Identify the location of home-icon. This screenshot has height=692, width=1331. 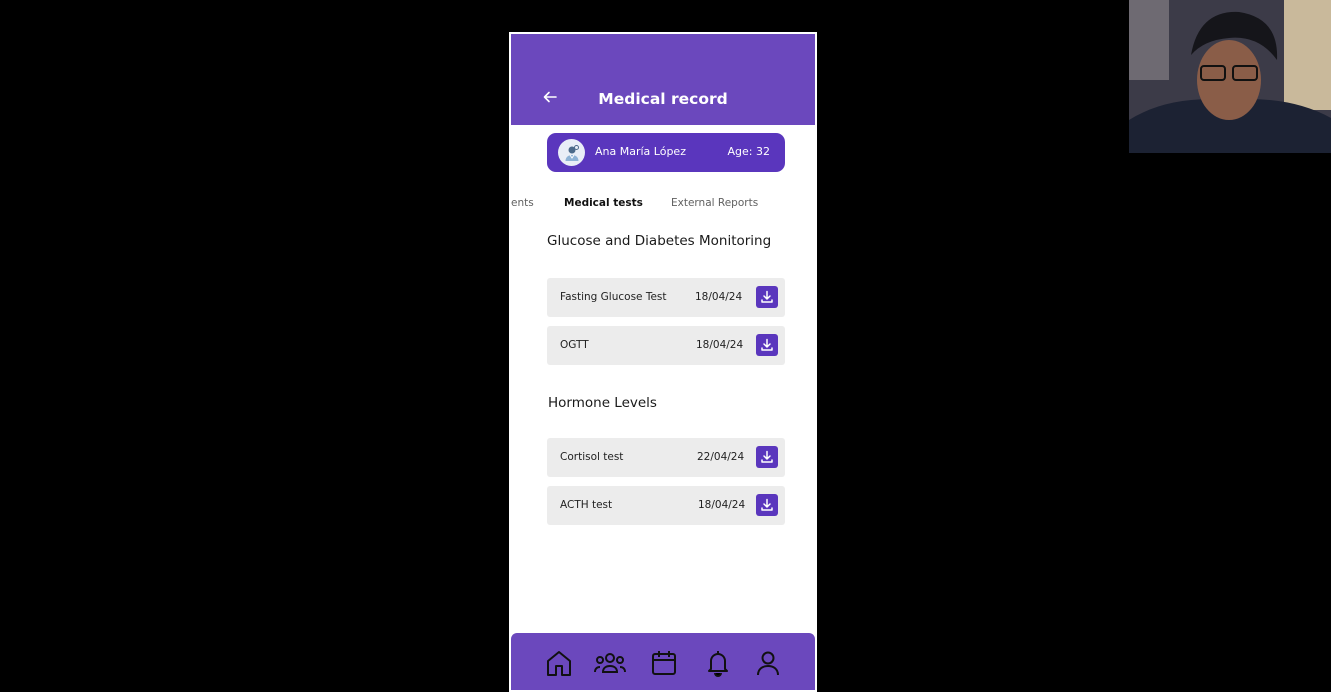
(559, 663).